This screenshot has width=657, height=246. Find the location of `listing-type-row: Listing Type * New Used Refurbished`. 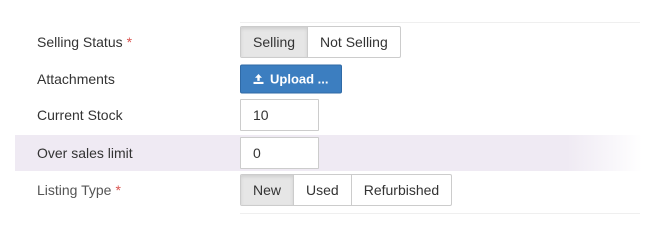

listing-type-row: Listing Type * New Used Refurbished is located at coordinates (328, 190).